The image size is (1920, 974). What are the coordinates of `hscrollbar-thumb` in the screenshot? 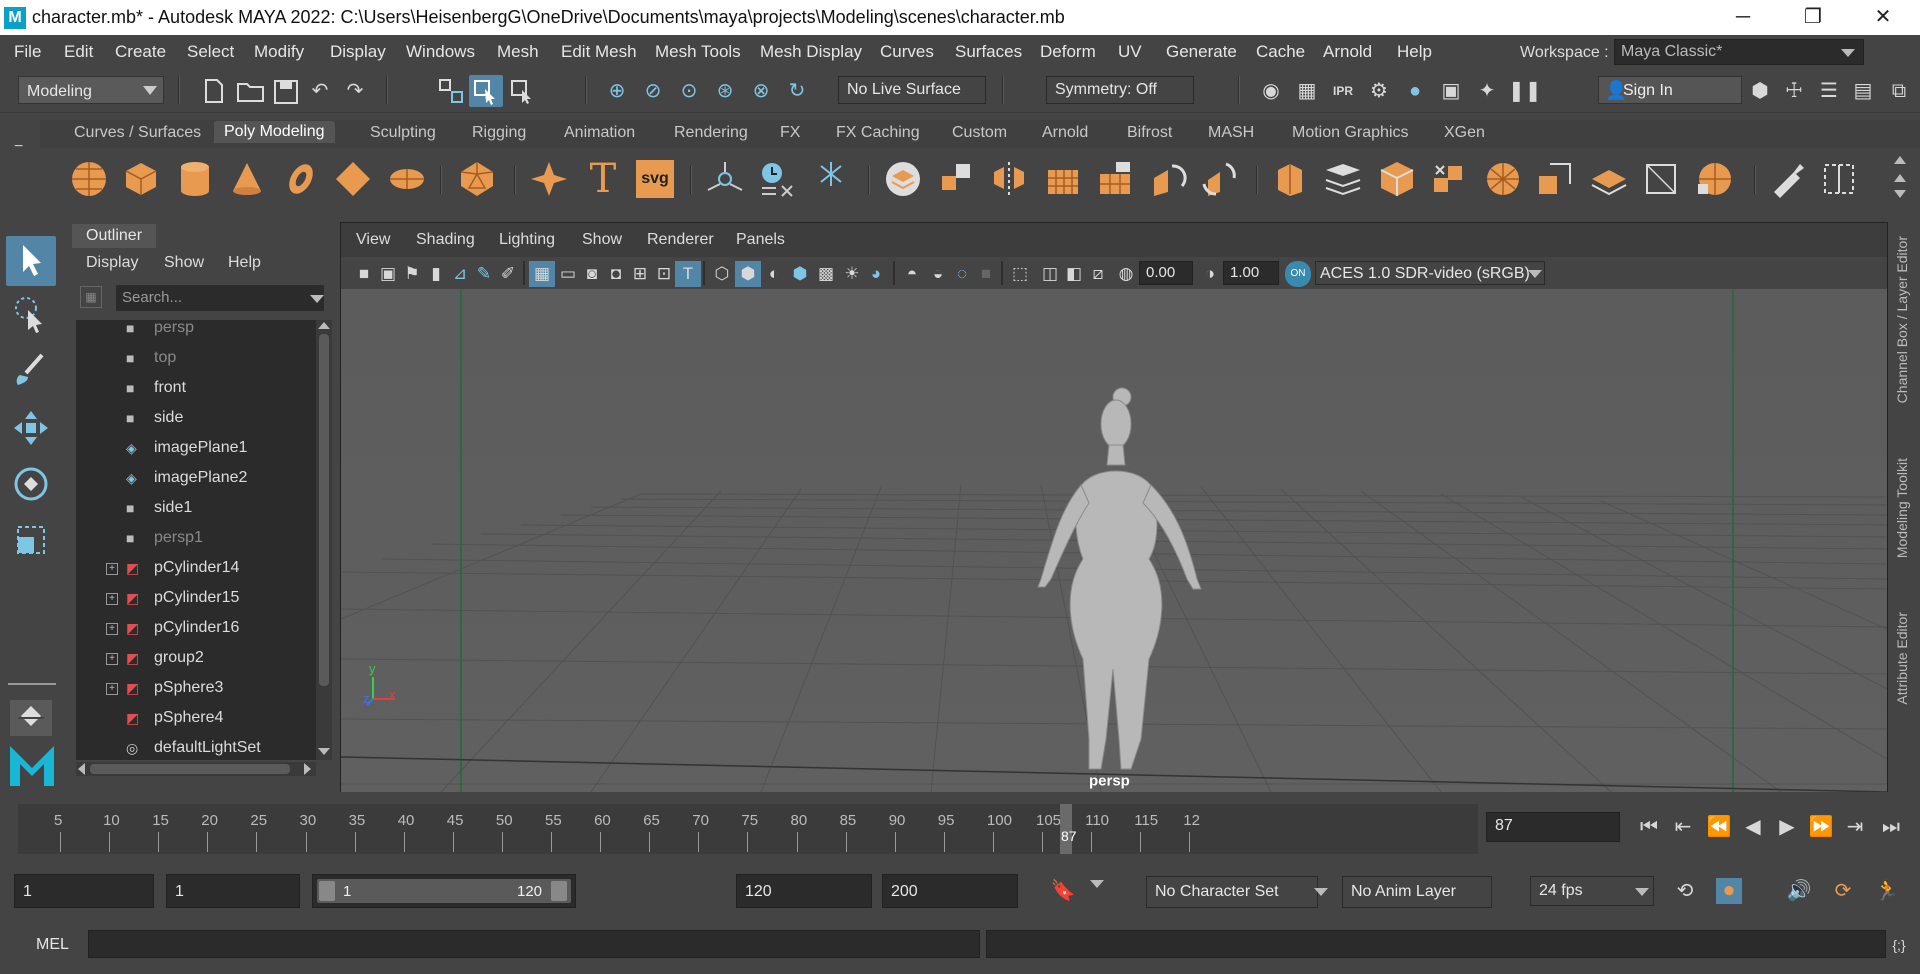 It's located at (190, 769).